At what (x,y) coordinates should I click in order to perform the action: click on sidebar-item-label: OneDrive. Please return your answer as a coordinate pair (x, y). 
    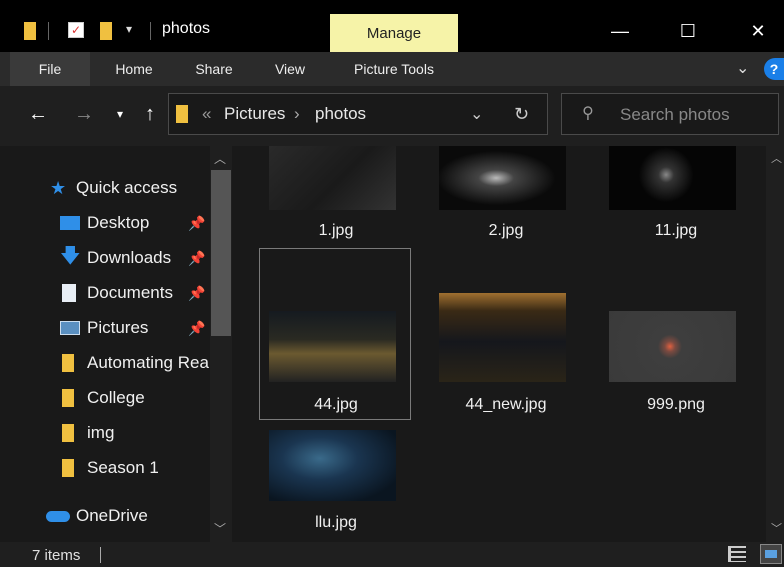
    Looking at the image, I should click on (112, 515).